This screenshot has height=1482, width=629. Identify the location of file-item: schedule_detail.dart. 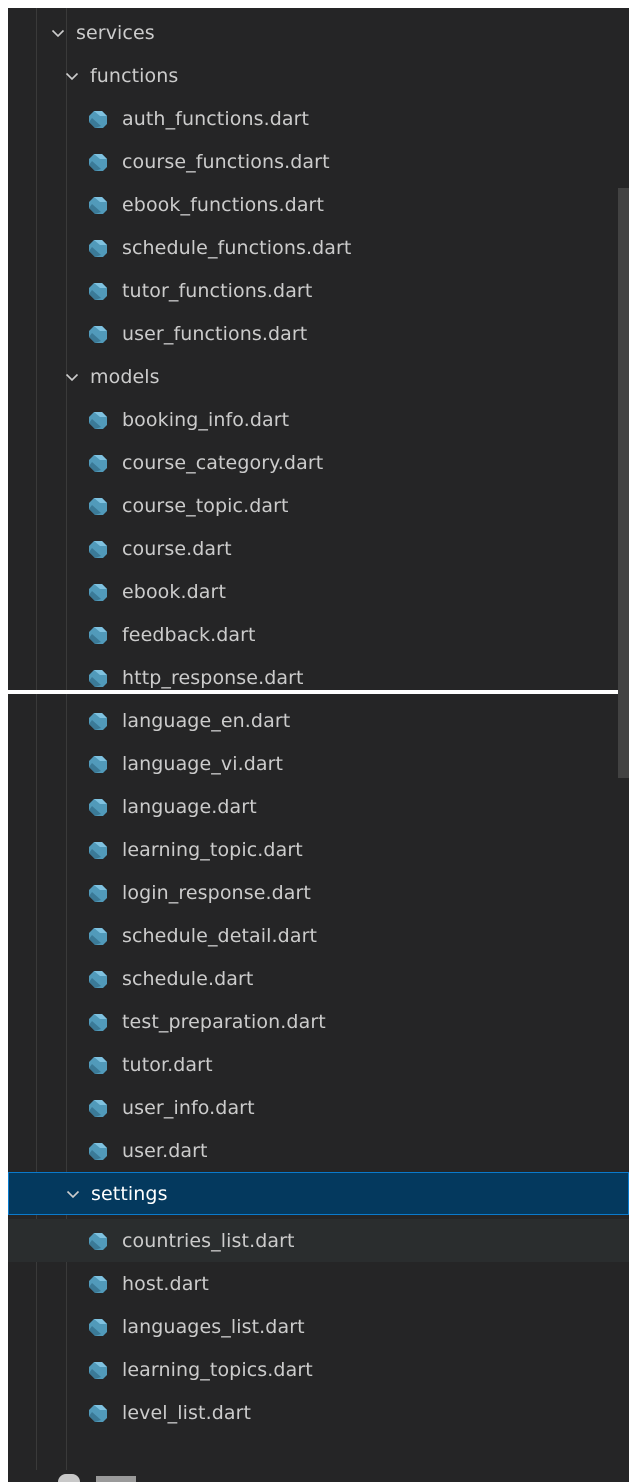
(318, 935).